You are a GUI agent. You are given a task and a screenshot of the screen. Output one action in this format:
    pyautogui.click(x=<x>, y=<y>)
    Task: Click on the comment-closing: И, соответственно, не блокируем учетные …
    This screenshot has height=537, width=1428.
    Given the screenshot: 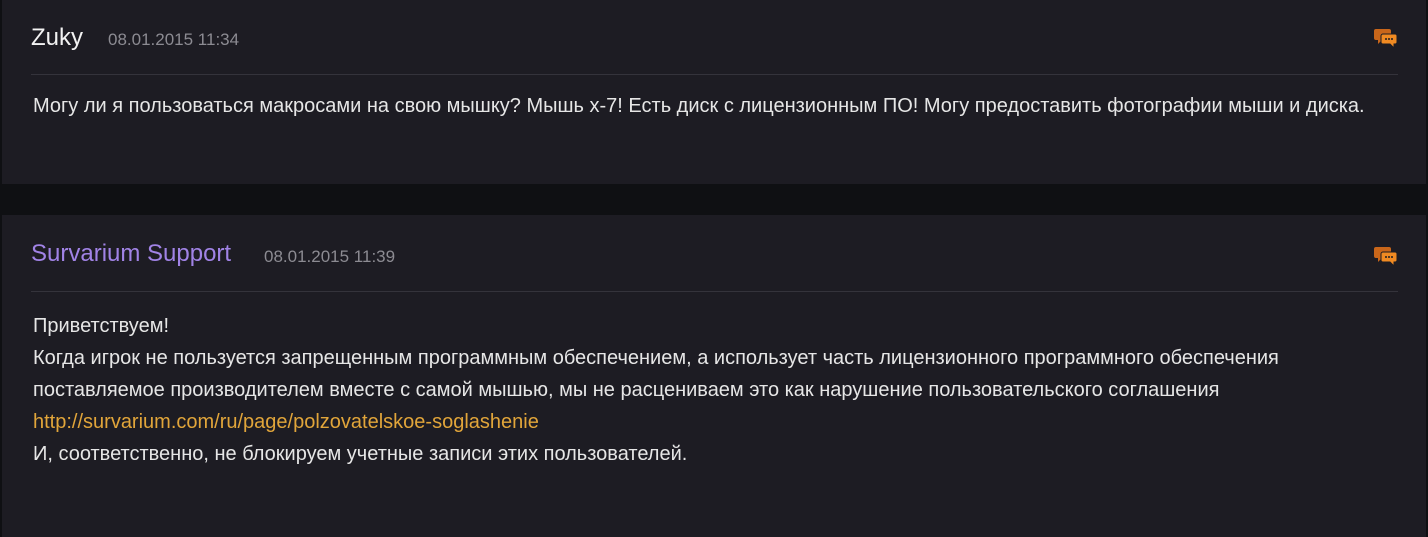 What is the action you would take?
    pyautogui.click(x=360, y=454)
    